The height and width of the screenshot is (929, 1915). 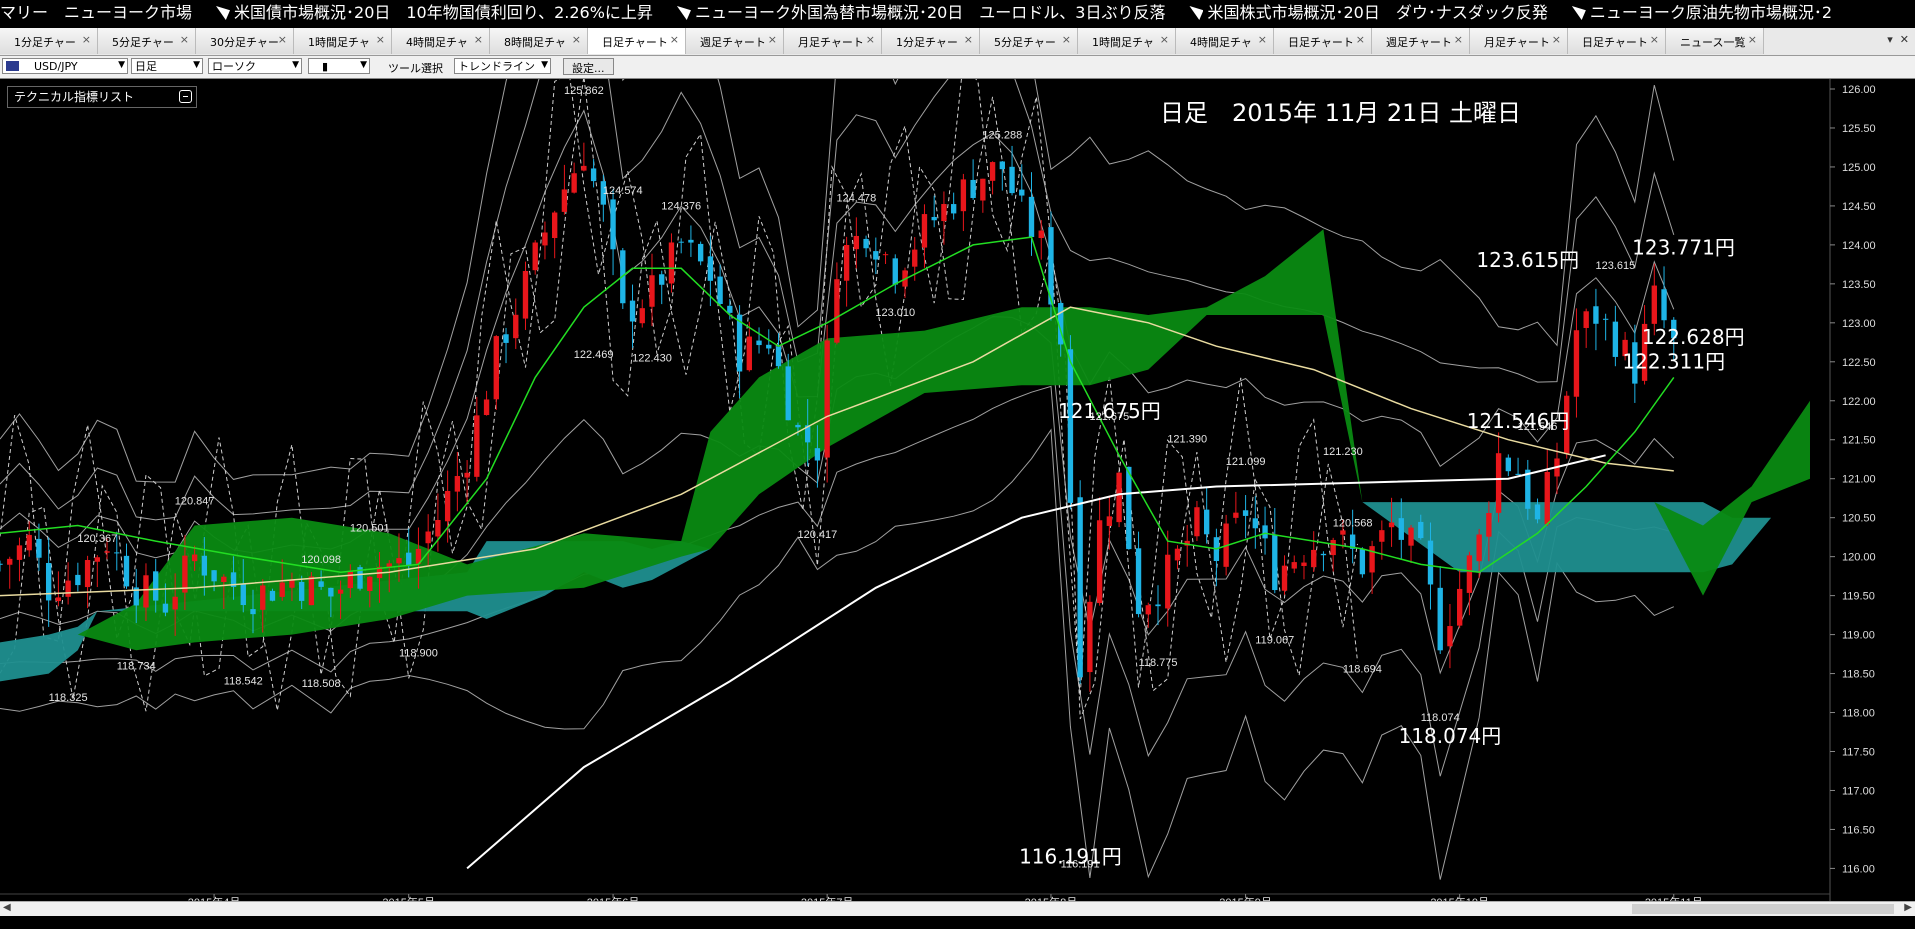 What do you see at coordinates (65, 66) in the screenshot?
I see `symbol-select: USD/JPY ▼` at bounding box center [65, 66].